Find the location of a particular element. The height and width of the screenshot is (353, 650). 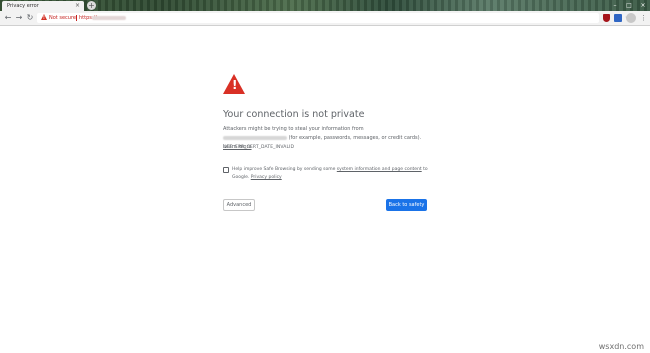

safe-browsing-checkbox is located at coordinates (226, 170).